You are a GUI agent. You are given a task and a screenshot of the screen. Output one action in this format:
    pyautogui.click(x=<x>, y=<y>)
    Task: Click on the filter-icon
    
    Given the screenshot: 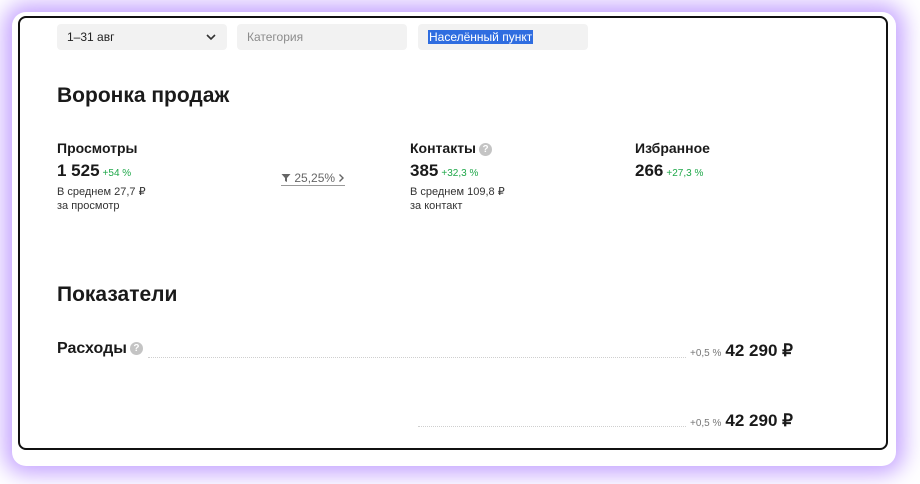 What is the action you would take?
    pyautogui.click(x=286, y=178)
    